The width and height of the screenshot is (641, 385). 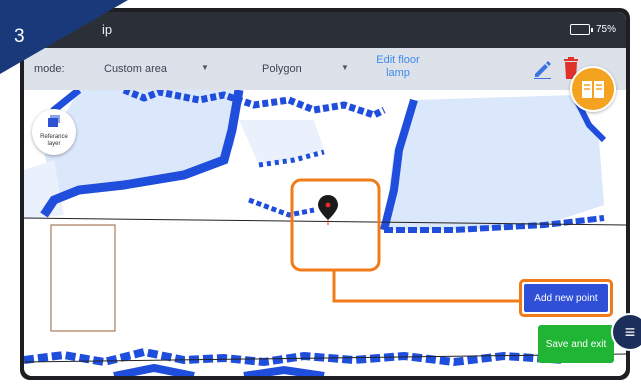 I want to click on reference-layer-button: Referance layer, so click(x=54, y=132).